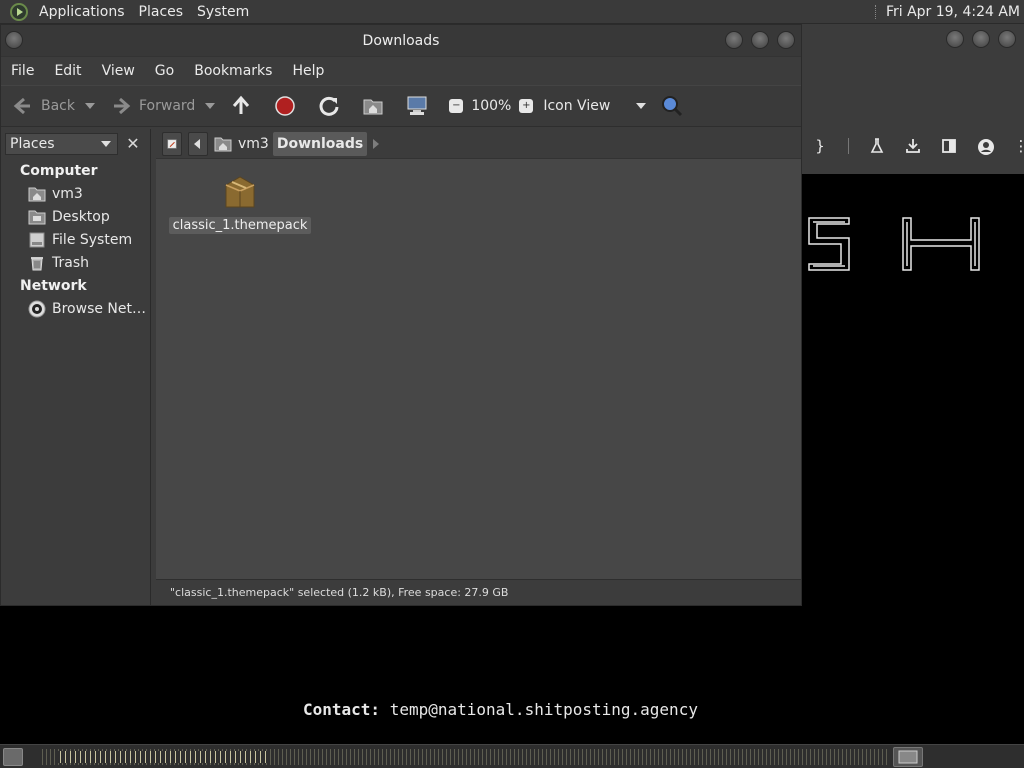  I want to click on zoom-in-icon: +, so click(526, 106).